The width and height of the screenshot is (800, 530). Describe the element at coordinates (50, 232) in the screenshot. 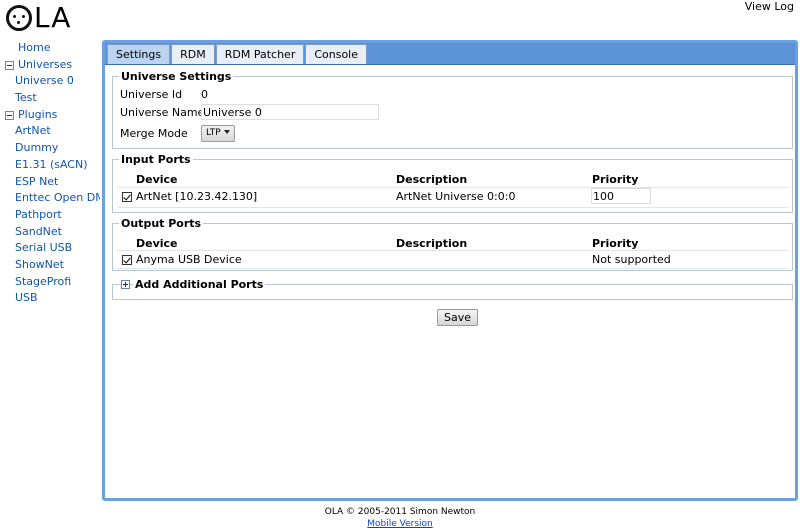

I see `sidebar-item-plugin: SandNet` at that location.